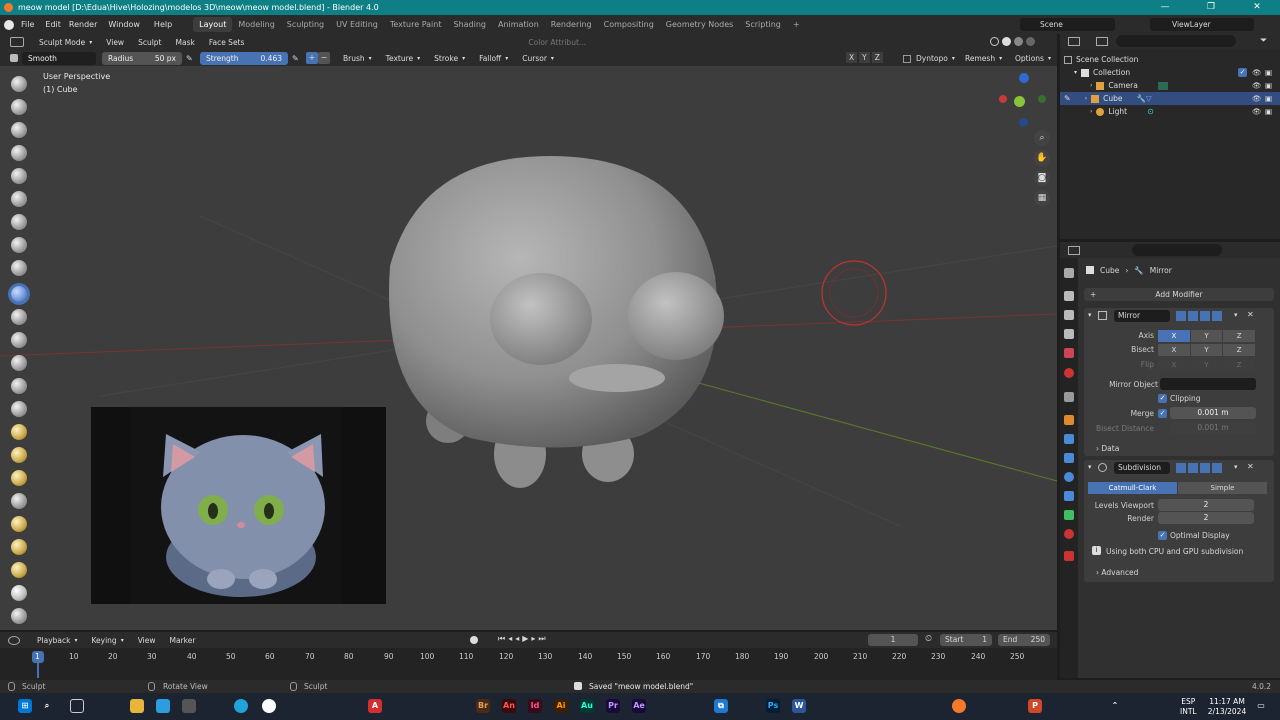 The height and width of the screenshot is (720, 1280). I want to click on symmetry-axes: XYZ, so click(864, 57).